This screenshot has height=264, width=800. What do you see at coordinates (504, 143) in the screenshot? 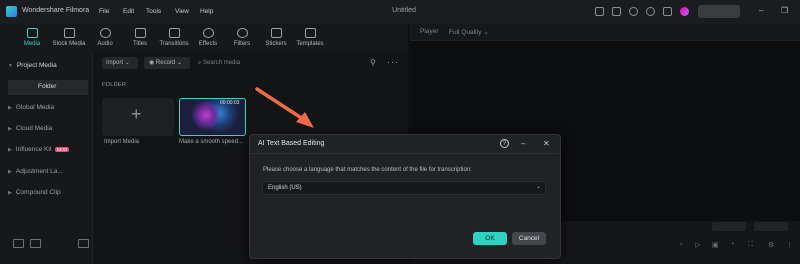
I see `help-icon: ?` at bounding box center [504, 143].